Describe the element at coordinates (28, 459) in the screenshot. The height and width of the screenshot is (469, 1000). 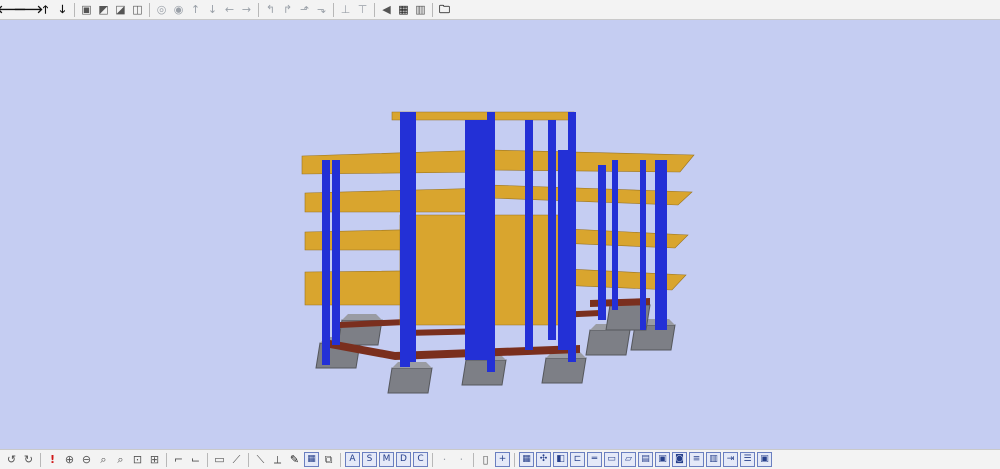
I see `redo-view-icon: ↻` at that location.